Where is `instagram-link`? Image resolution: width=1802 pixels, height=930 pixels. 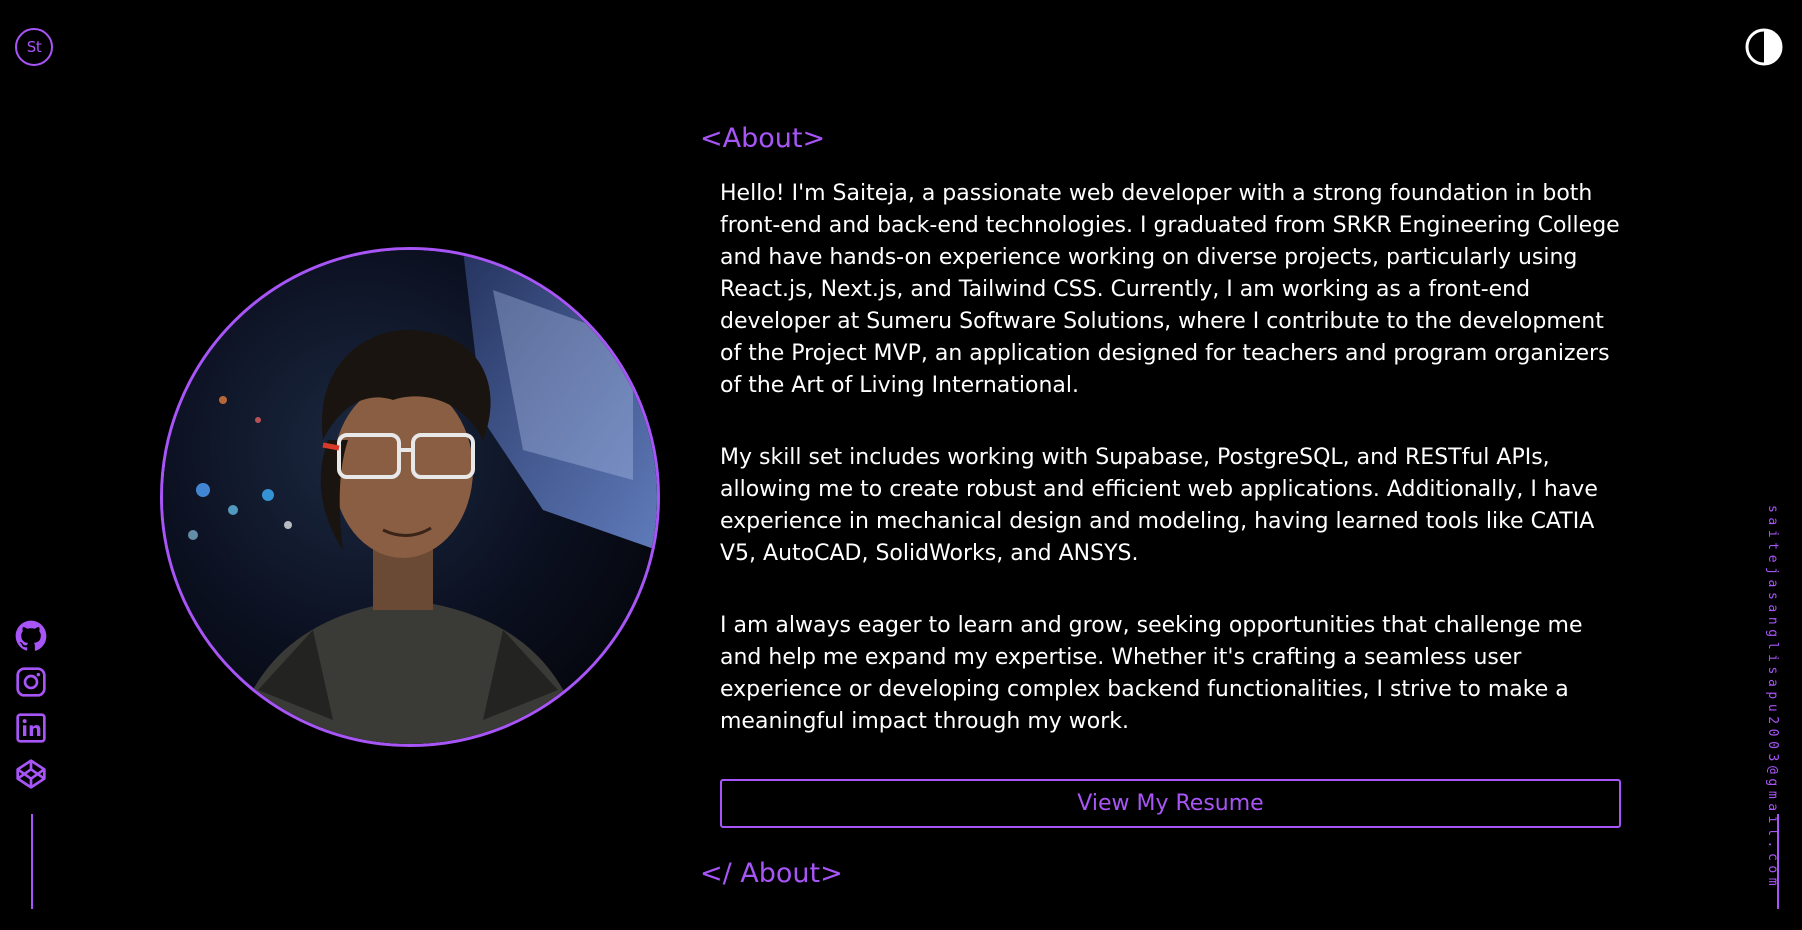 instagram-link is located at coordinates (31, 682).